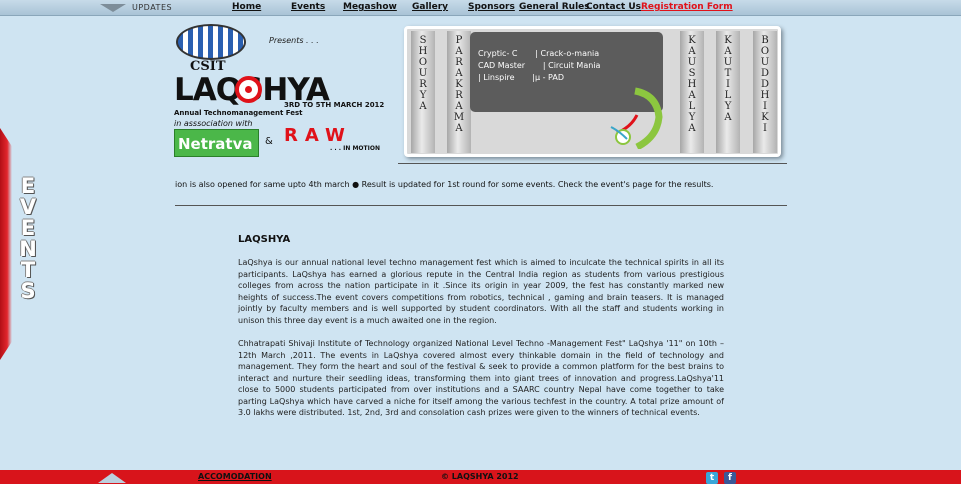 The image size is (961, 484). Describe the element at coordinates (246, 7) in the screenshot. I see `nav-home: Home` at that location.